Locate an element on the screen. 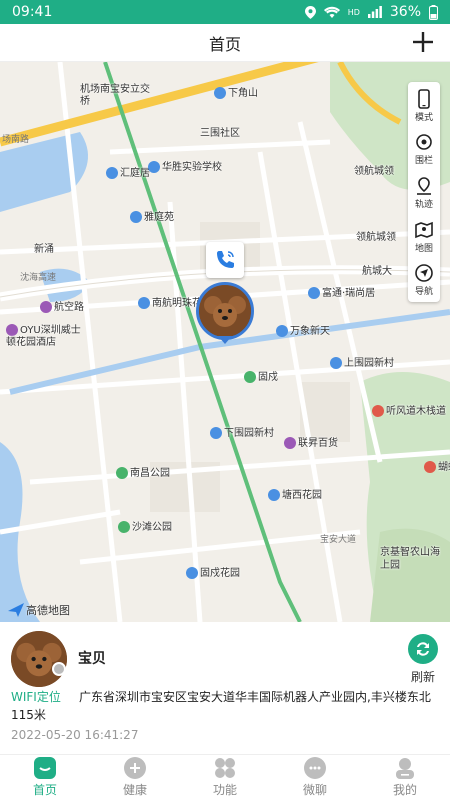 The width and height of the screenshot is (450, 800). navigation-icon is located at coordinates (424, 273).